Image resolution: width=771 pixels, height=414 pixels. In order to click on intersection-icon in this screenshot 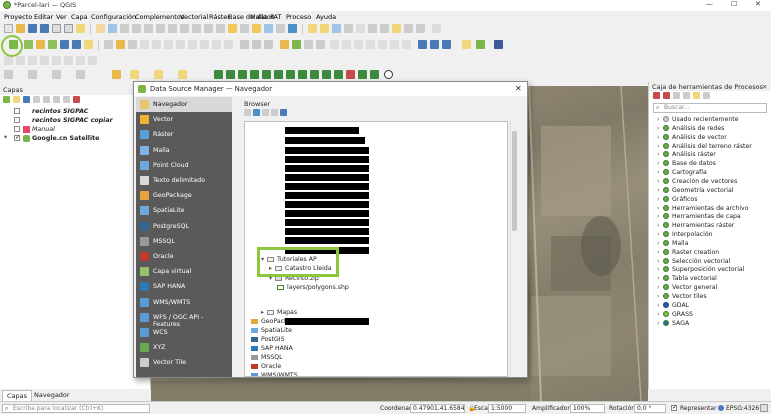, I will do `click(68, 60)`.